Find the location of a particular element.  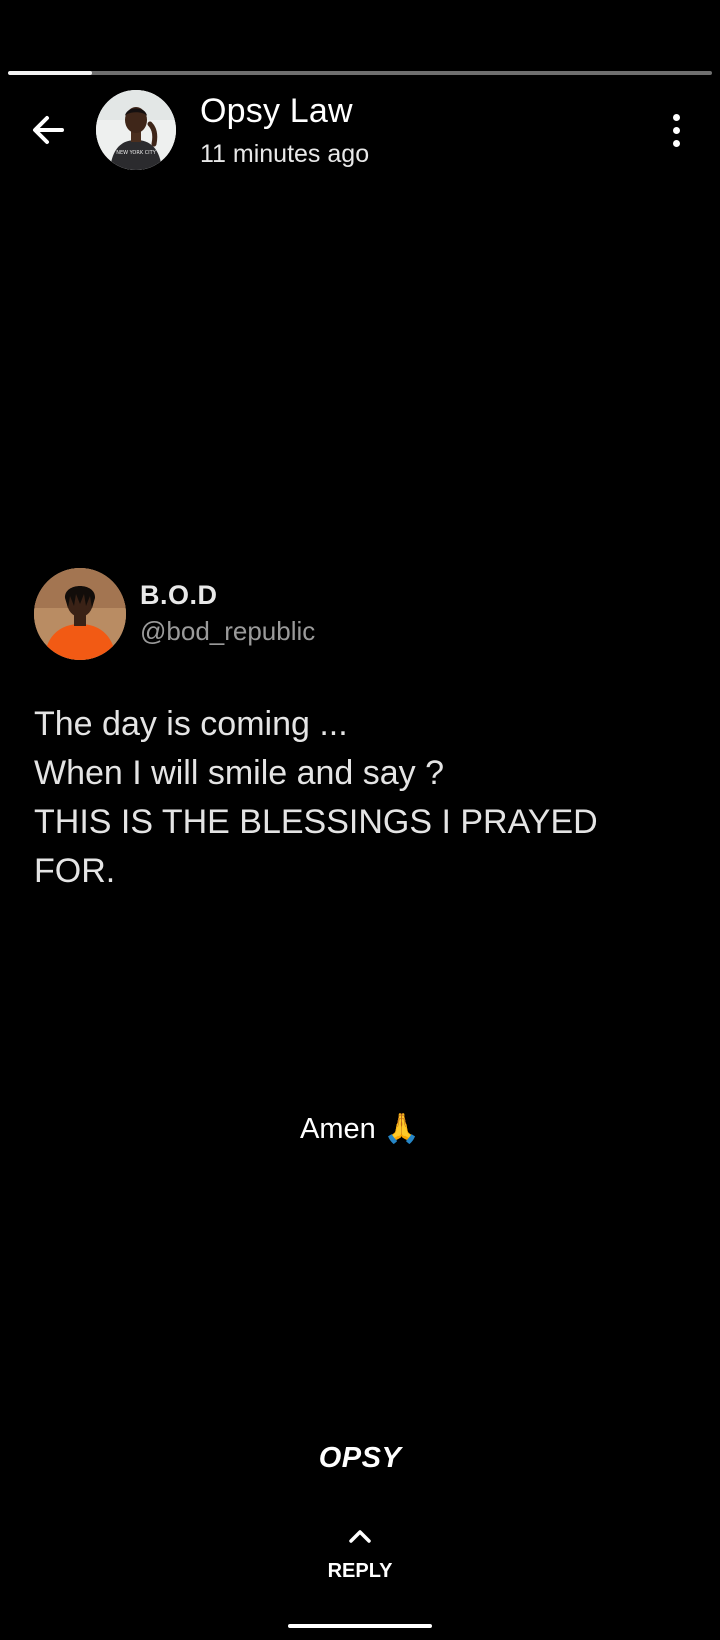

arrow-left-icon is located at coordinates (48, 130).